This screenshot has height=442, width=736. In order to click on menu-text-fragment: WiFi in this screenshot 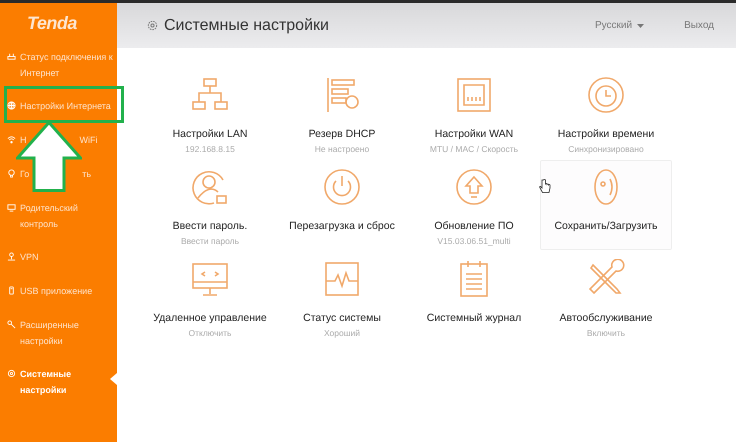, I will do `click(89, 140)`.